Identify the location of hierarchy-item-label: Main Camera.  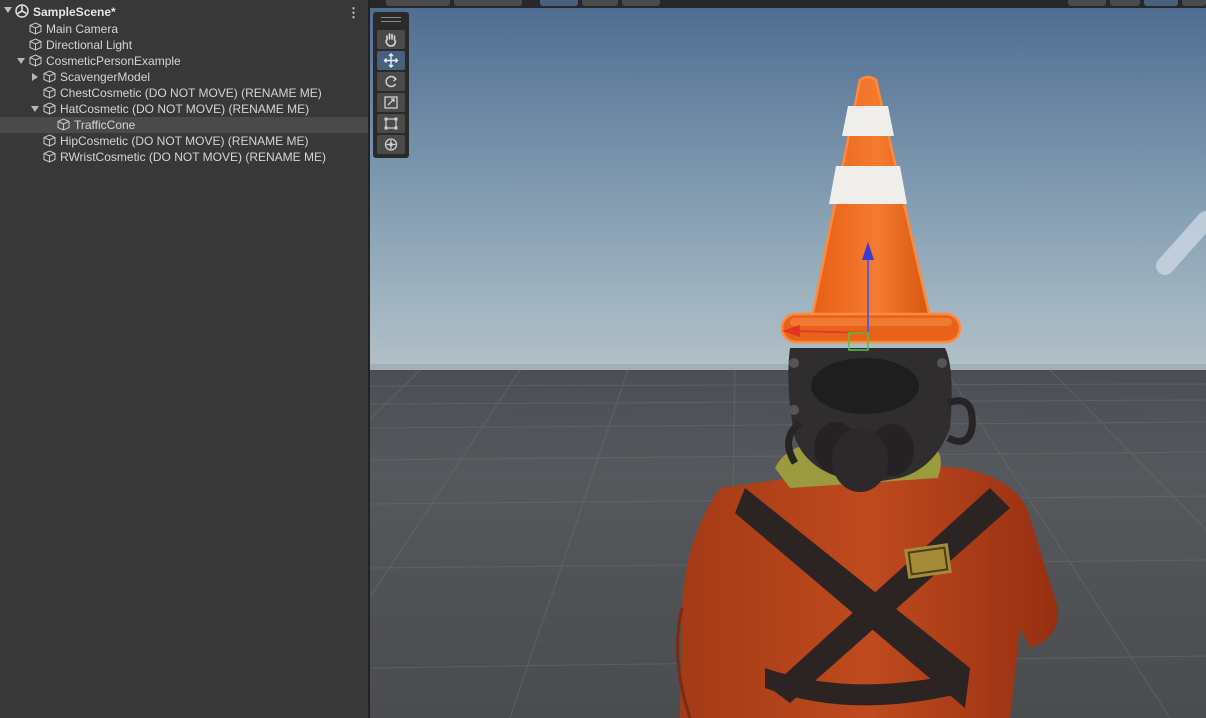
(82, 29).